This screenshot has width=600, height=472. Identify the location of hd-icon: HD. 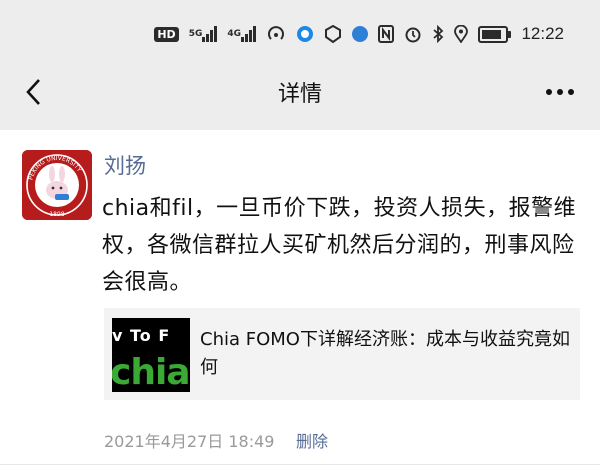
(166, 34).